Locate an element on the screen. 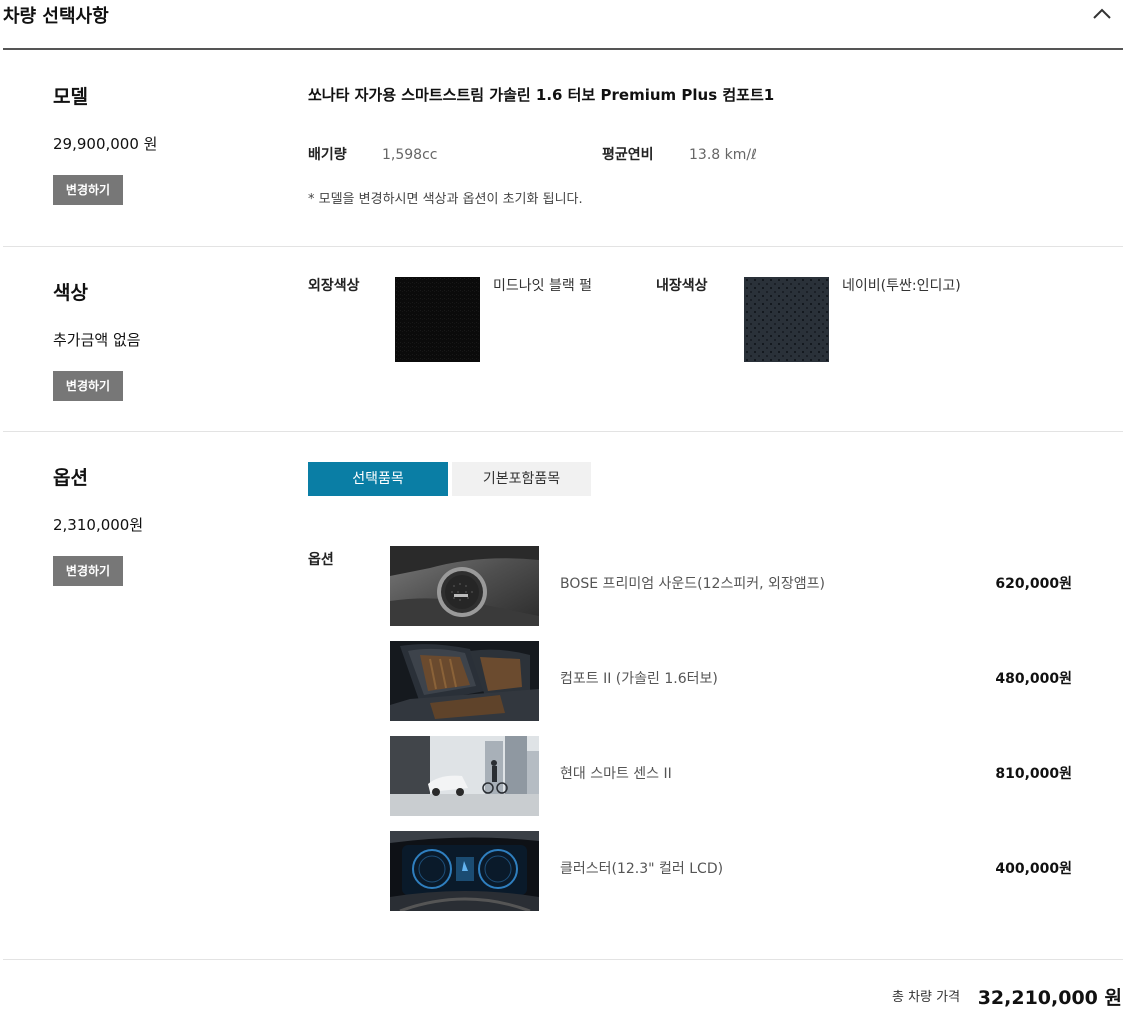  options-list-label: 옵션 is located at coordinates (321, 560).